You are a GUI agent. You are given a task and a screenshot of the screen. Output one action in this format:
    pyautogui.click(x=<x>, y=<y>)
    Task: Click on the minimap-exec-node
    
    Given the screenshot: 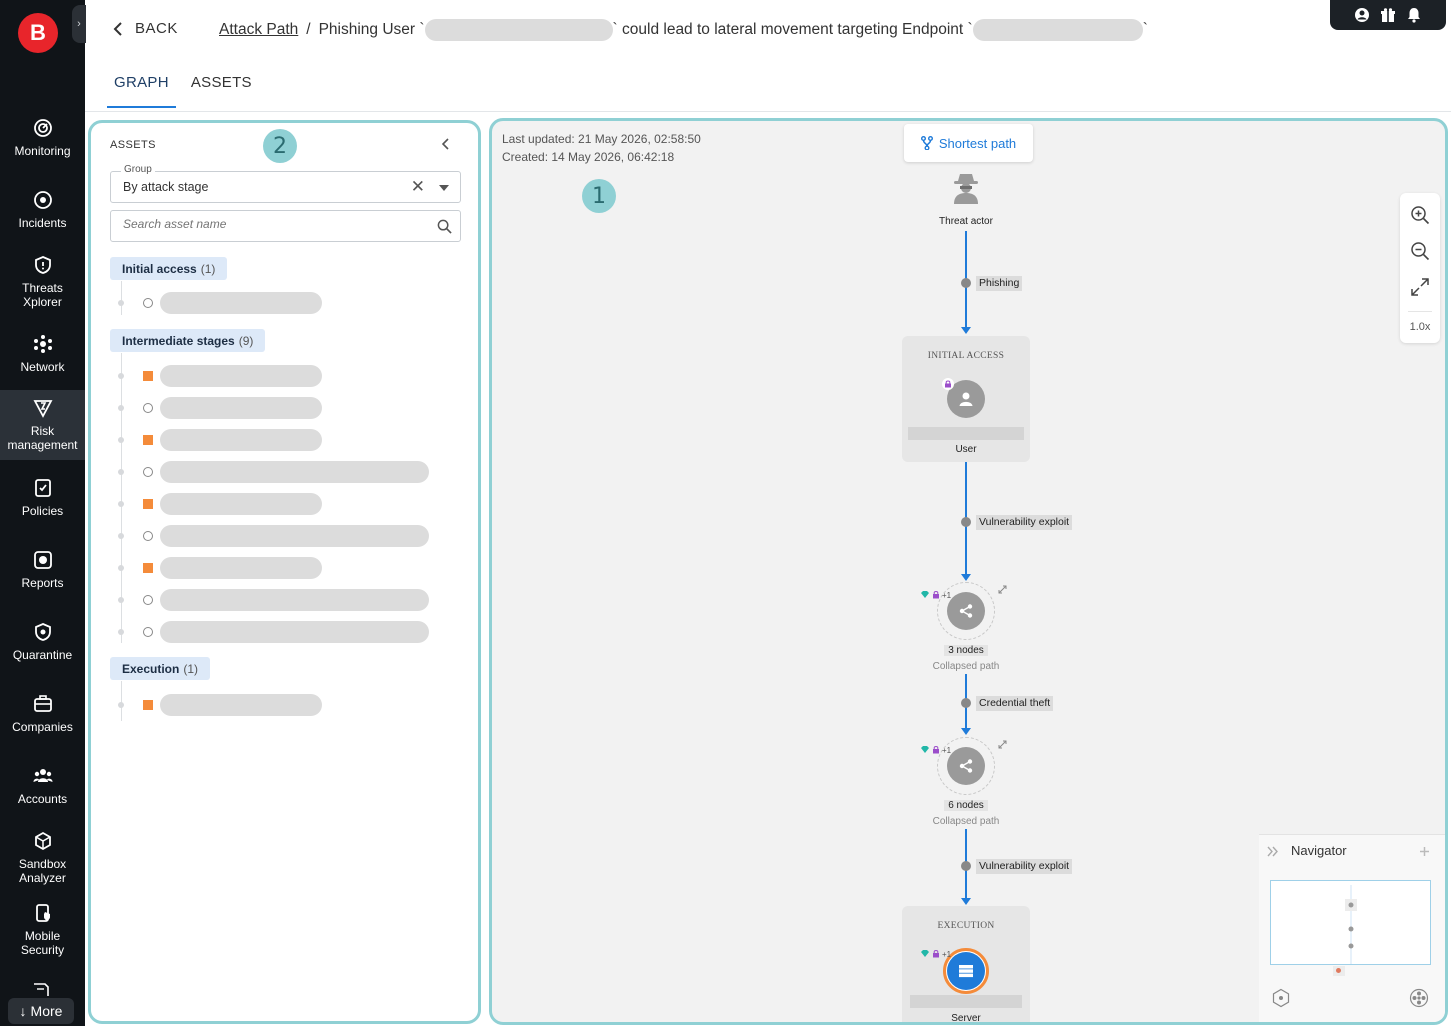 What is the action you would take?
    pyautogui.click(x=1338, y=970)
    